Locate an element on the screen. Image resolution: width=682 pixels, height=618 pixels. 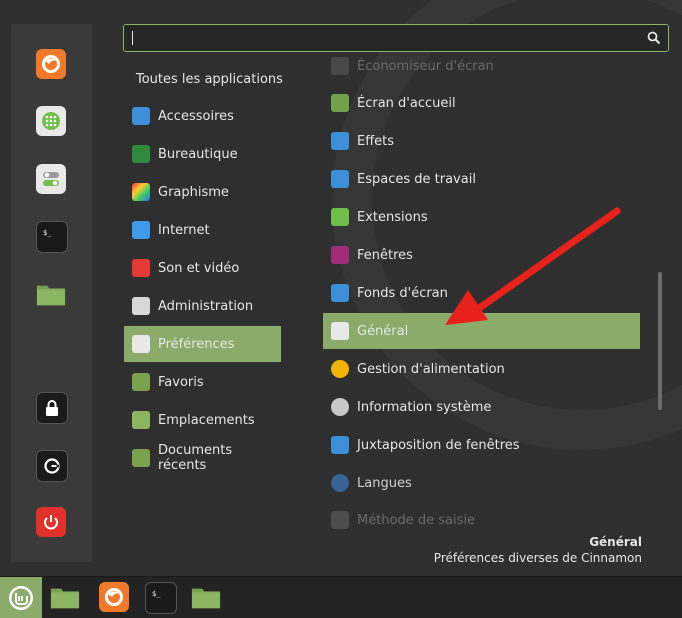
app-label: Langues is located at coordinates (384, 483).